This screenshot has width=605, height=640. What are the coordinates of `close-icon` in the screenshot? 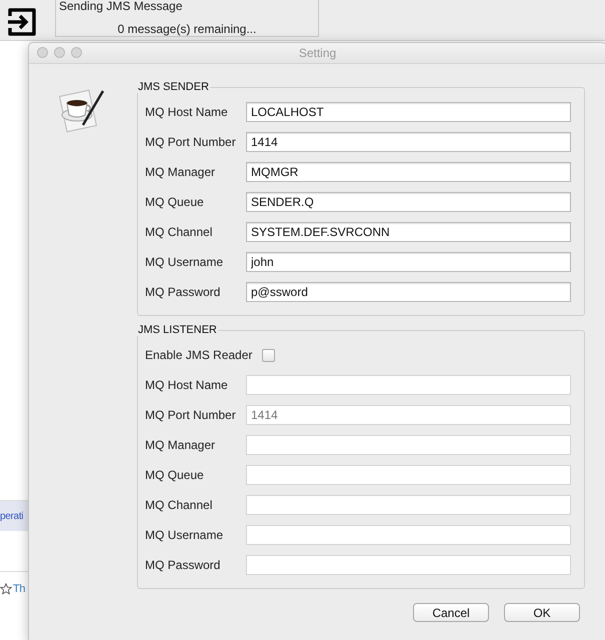 It's located at (42, 52).